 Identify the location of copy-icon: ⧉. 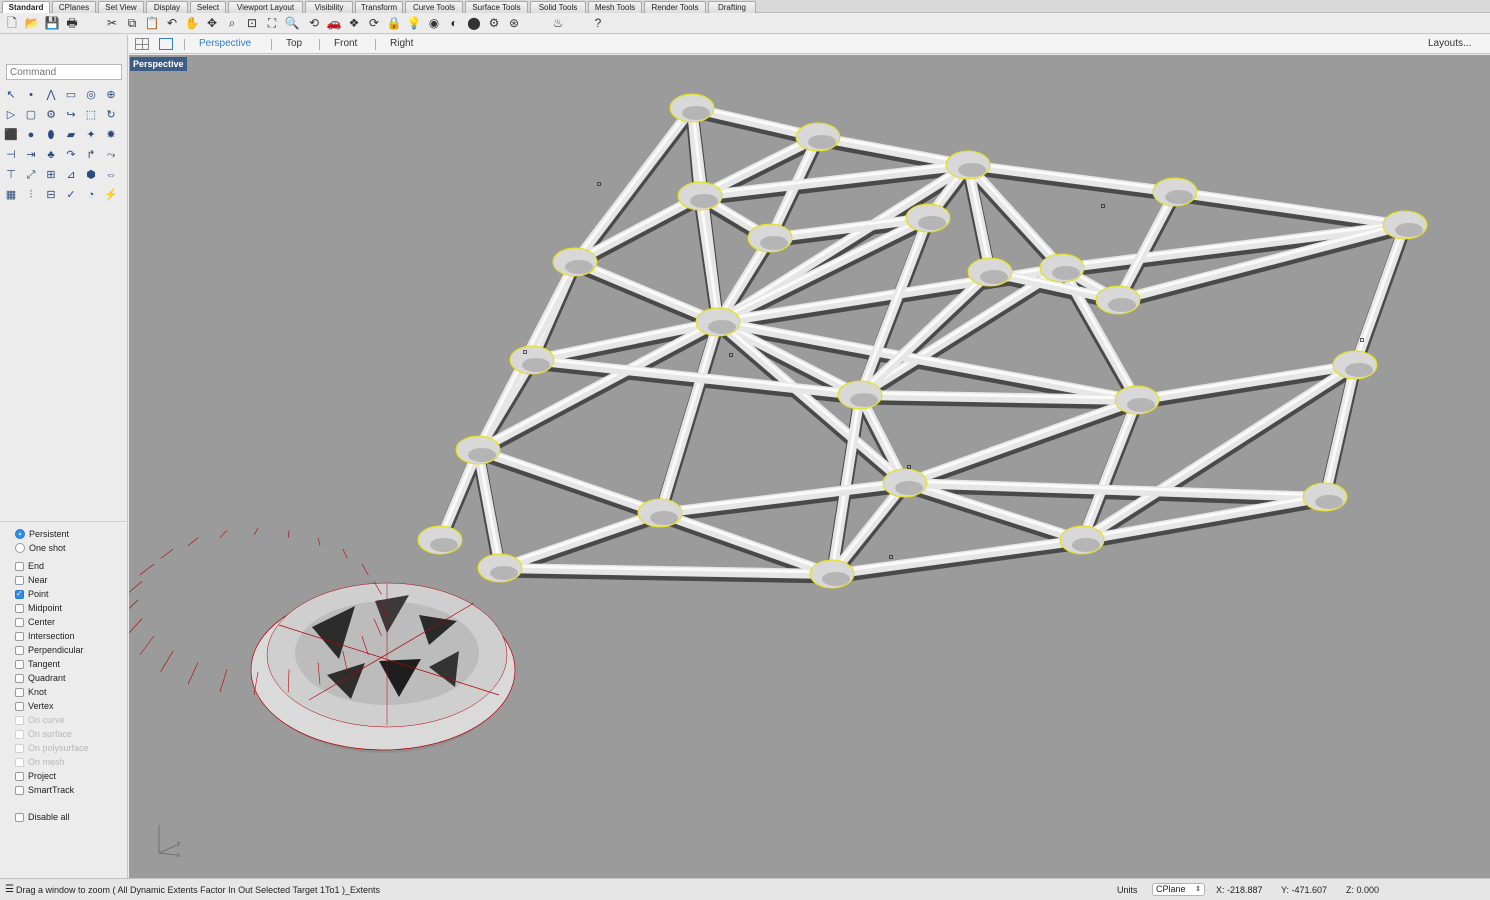
(132, 23).